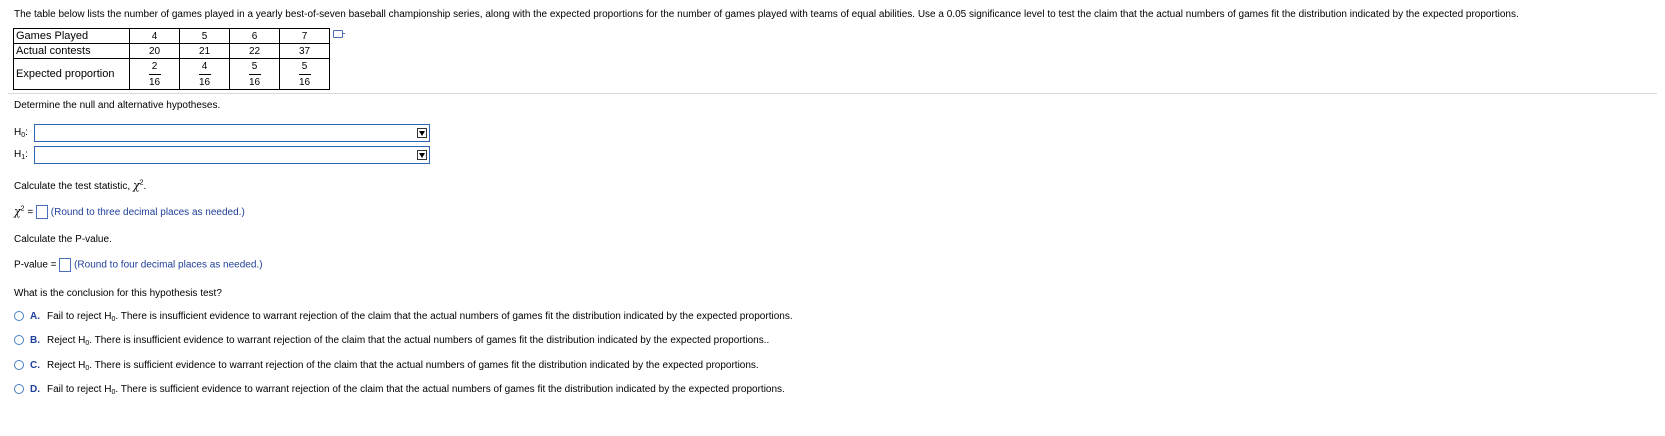 The height and width of the screenshot is (436, 1665). What do you see at coordinates (254, 36) in the screenshot?
I see `games-played-cell: 6` at bounding box center [254, 36].